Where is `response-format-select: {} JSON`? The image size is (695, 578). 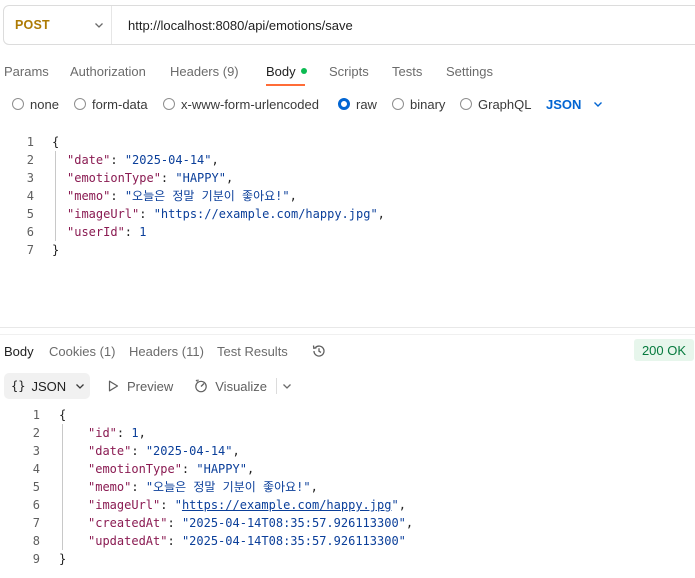 response-format-select: {} JSON is located at coordinates (47, 386).